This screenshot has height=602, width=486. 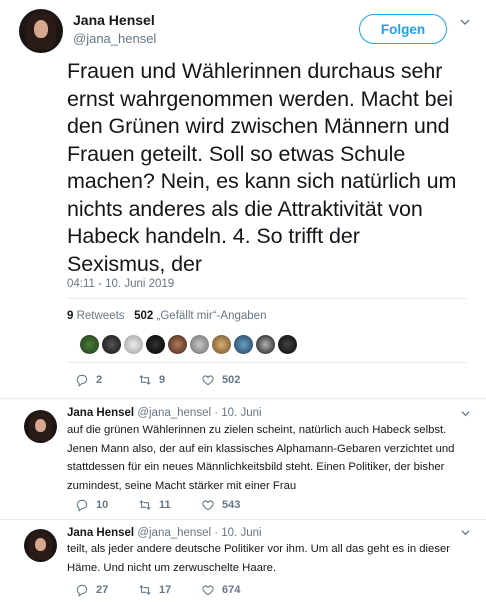 What do you see at coordinates (101, 316) in the screenshot?
I see `retweets-label: Retweets` at bounding box center [101, 316].